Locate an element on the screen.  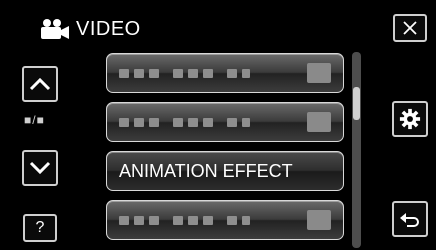
video-camera-icon is located at coordinates (55, 29).